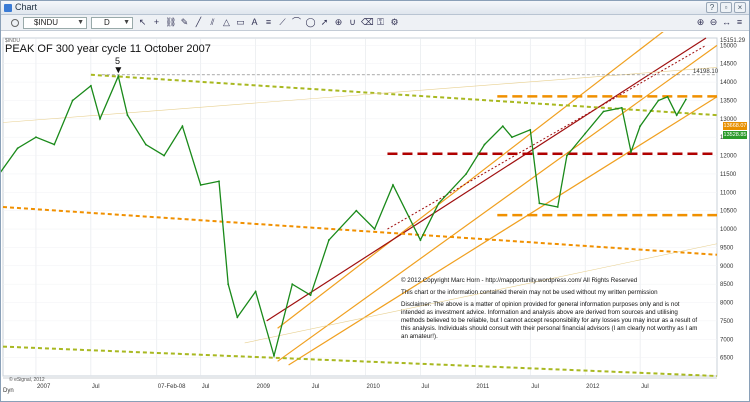  Describe the element at coordinates (483, 387) in the screenshot. I see `x-tick-label: 2011` at that location.